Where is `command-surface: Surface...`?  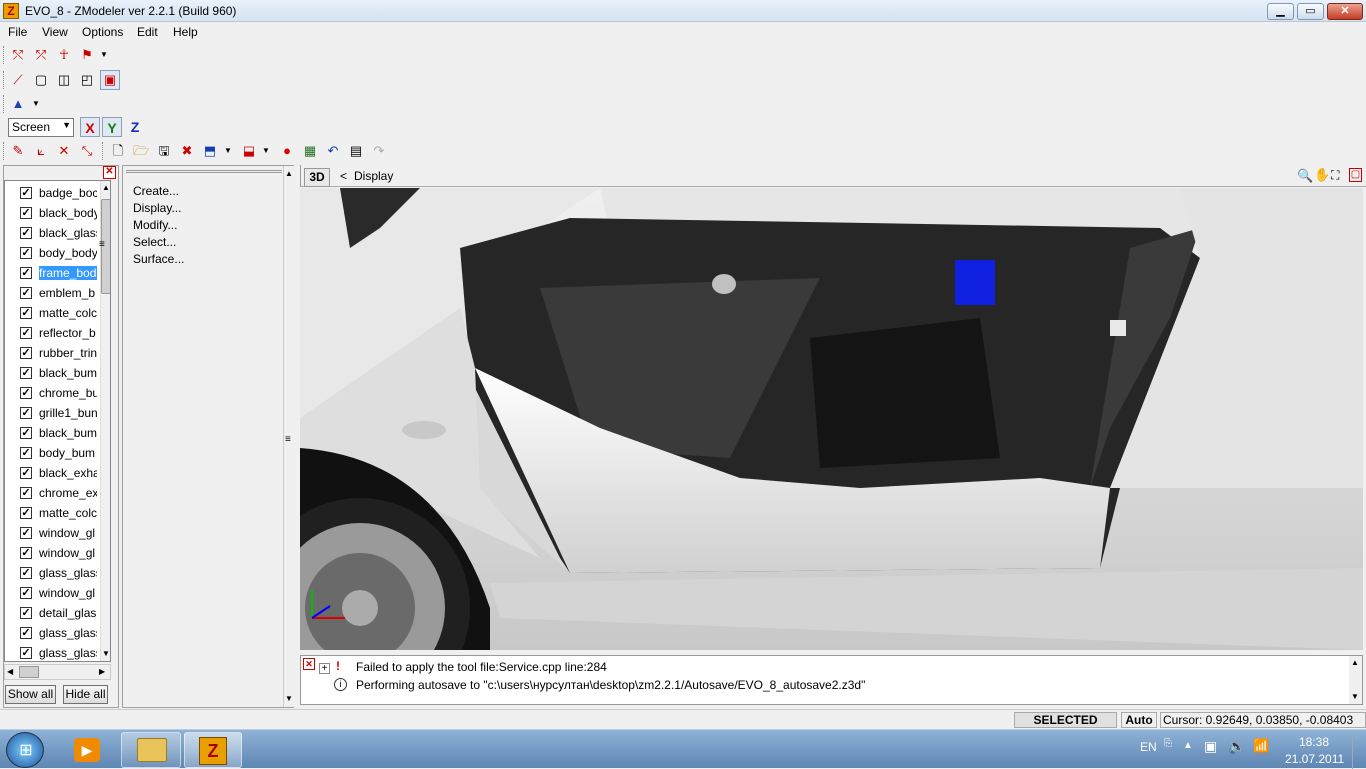 command-surface: Surface... is located at coordinates (158, 259).